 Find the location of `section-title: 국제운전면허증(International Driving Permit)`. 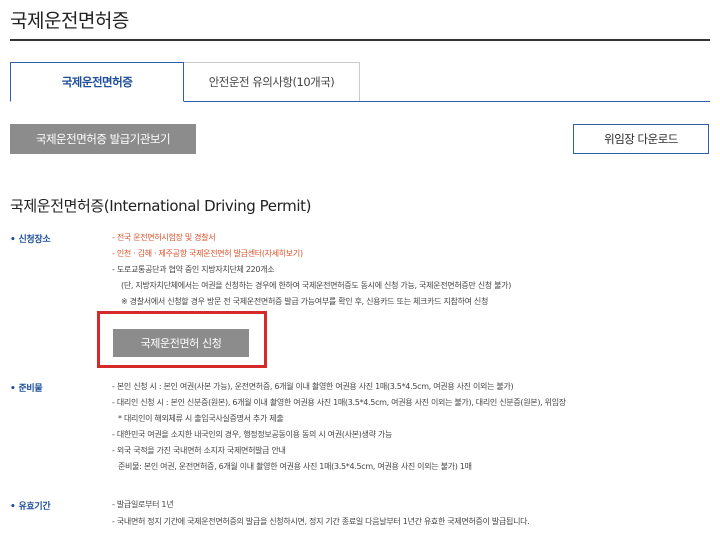

section-title: 국제운전면허증(International Driving Permit) is located at coordinates (161, 206).